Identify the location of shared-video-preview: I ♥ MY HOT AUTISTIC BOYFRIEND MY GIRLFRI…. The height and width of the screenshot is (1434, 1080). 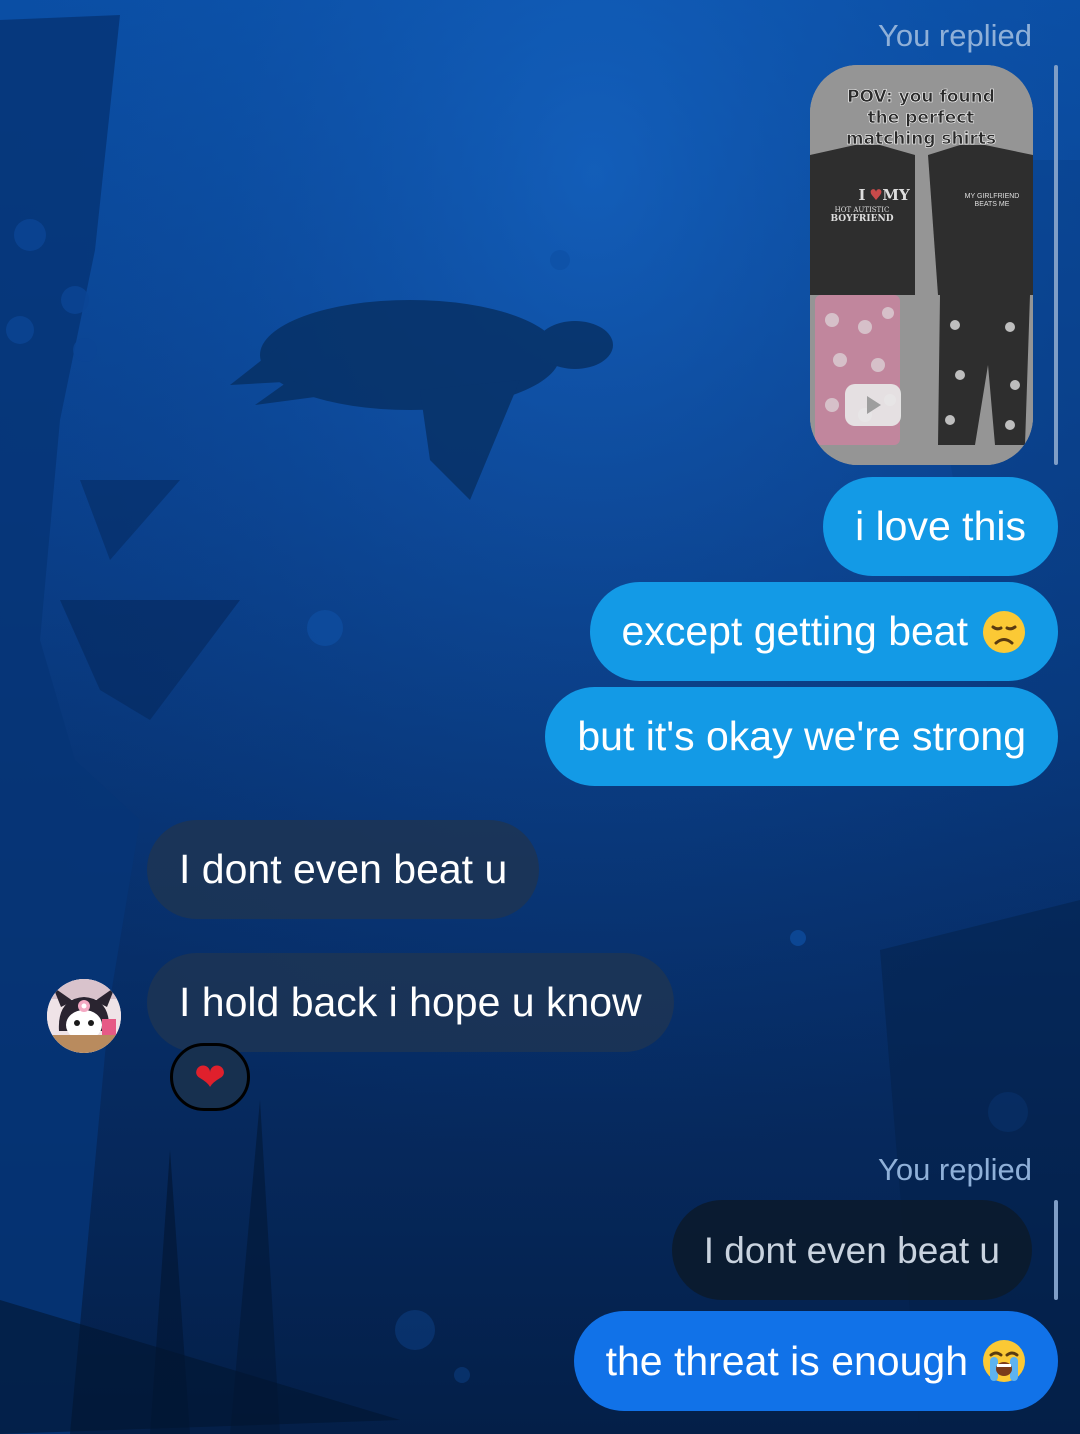
(921, 265).